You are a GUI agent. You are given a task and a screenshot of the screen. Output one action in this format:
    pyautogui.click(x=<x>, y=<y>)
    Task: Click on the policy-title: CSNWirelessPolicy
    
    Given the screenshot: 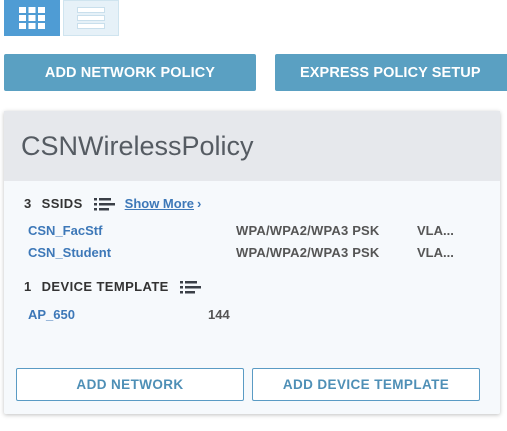 What is the action you would take?
    pyautogui.click(x=137, y=146)
    